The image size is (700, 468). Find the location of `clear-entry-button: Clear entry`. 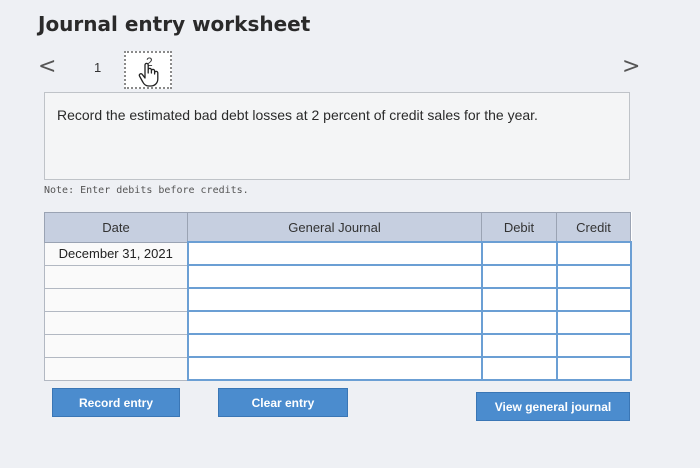

clear-entry-button: Clear entry is located at coordinates (283, 402).